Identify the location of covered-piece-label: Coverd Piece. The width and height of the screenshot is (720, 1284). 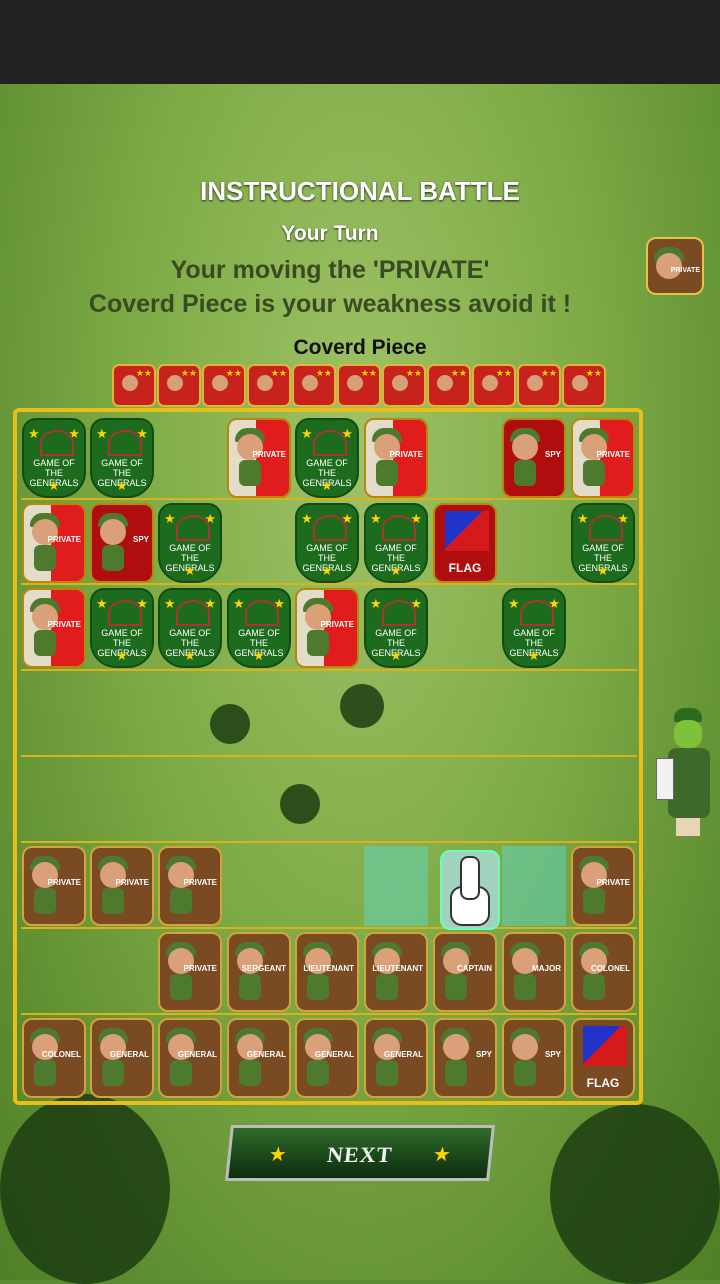
(360, 347).